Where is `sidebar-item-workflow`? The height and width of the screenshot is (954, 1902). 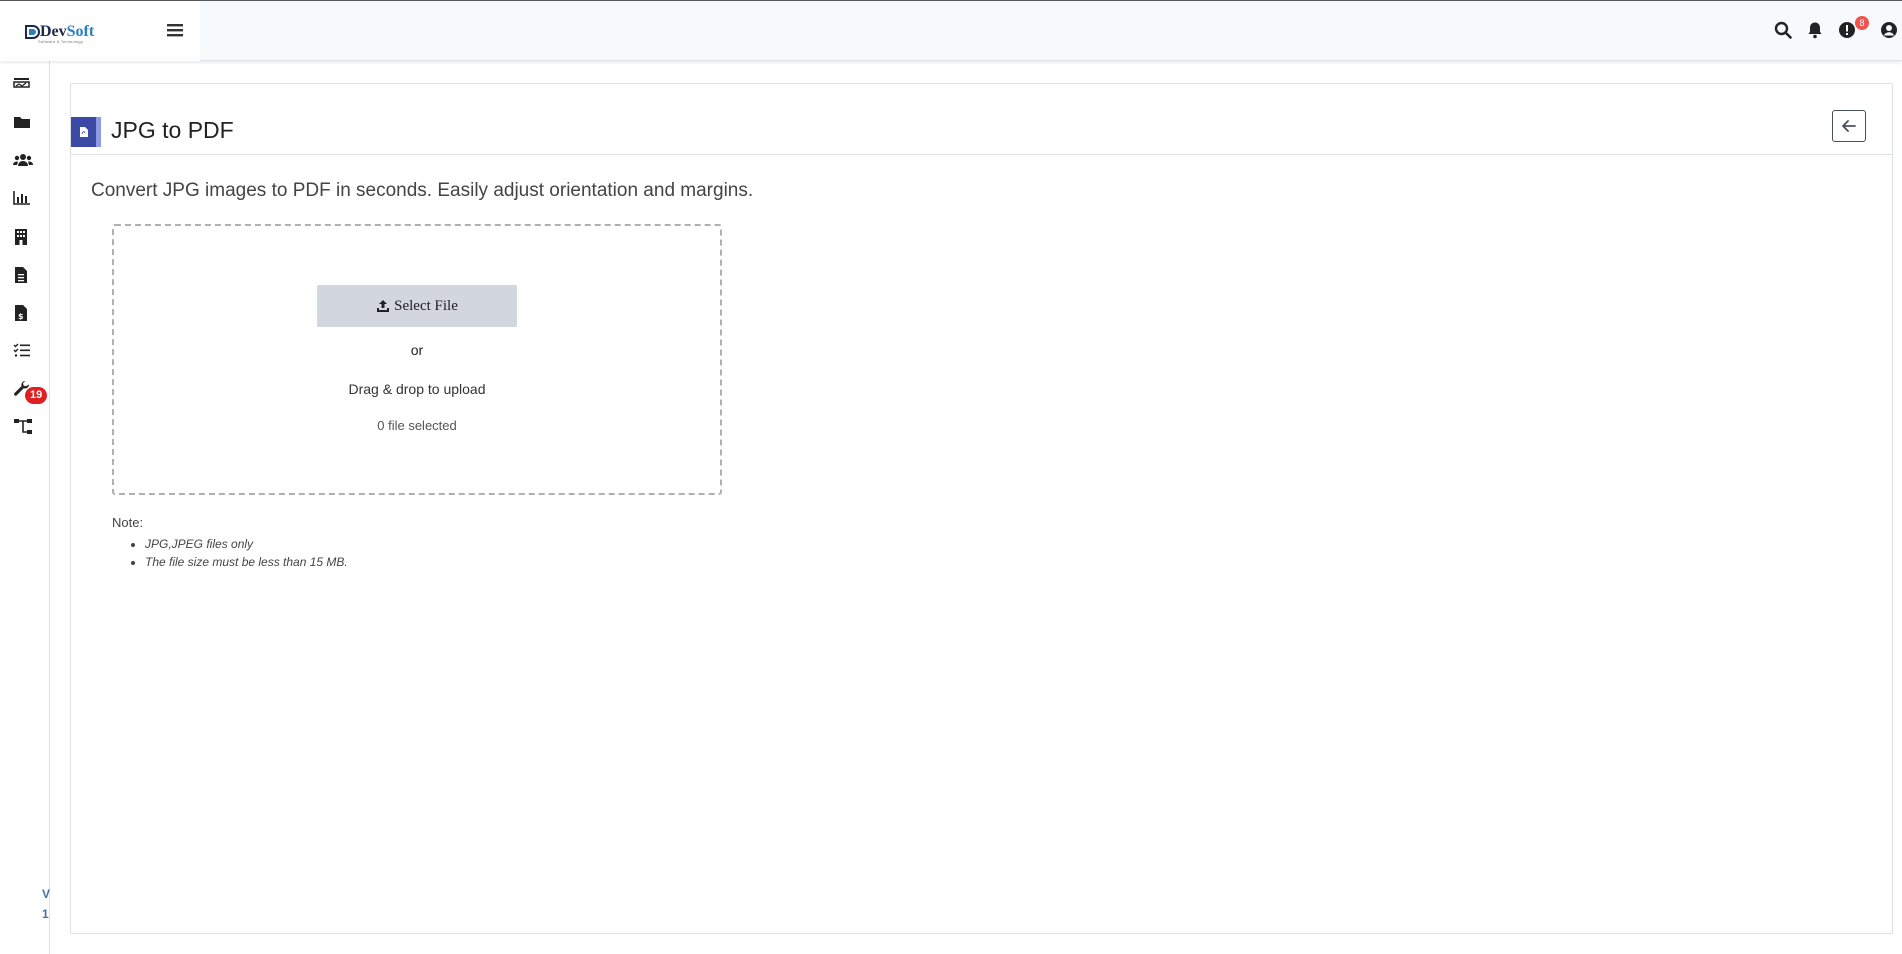 sidebar-item-workflow is located at coordinates (23, 428).